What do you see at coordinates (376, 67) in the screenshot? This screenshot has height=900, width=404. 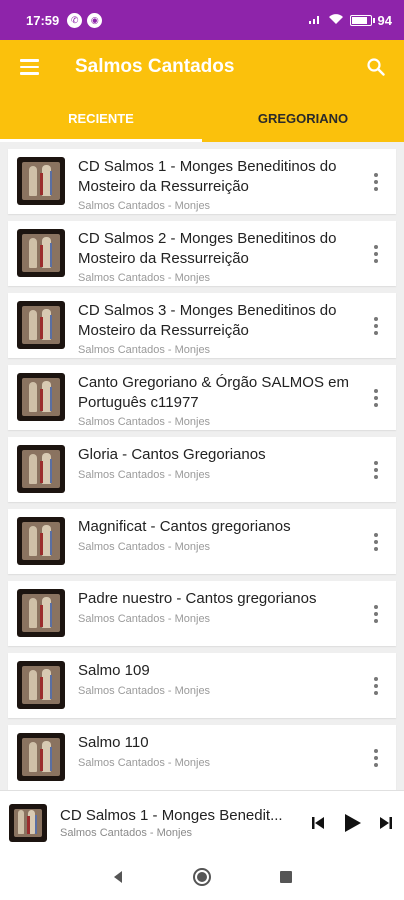 I see `search-icon` at bounding box center [376, 67].